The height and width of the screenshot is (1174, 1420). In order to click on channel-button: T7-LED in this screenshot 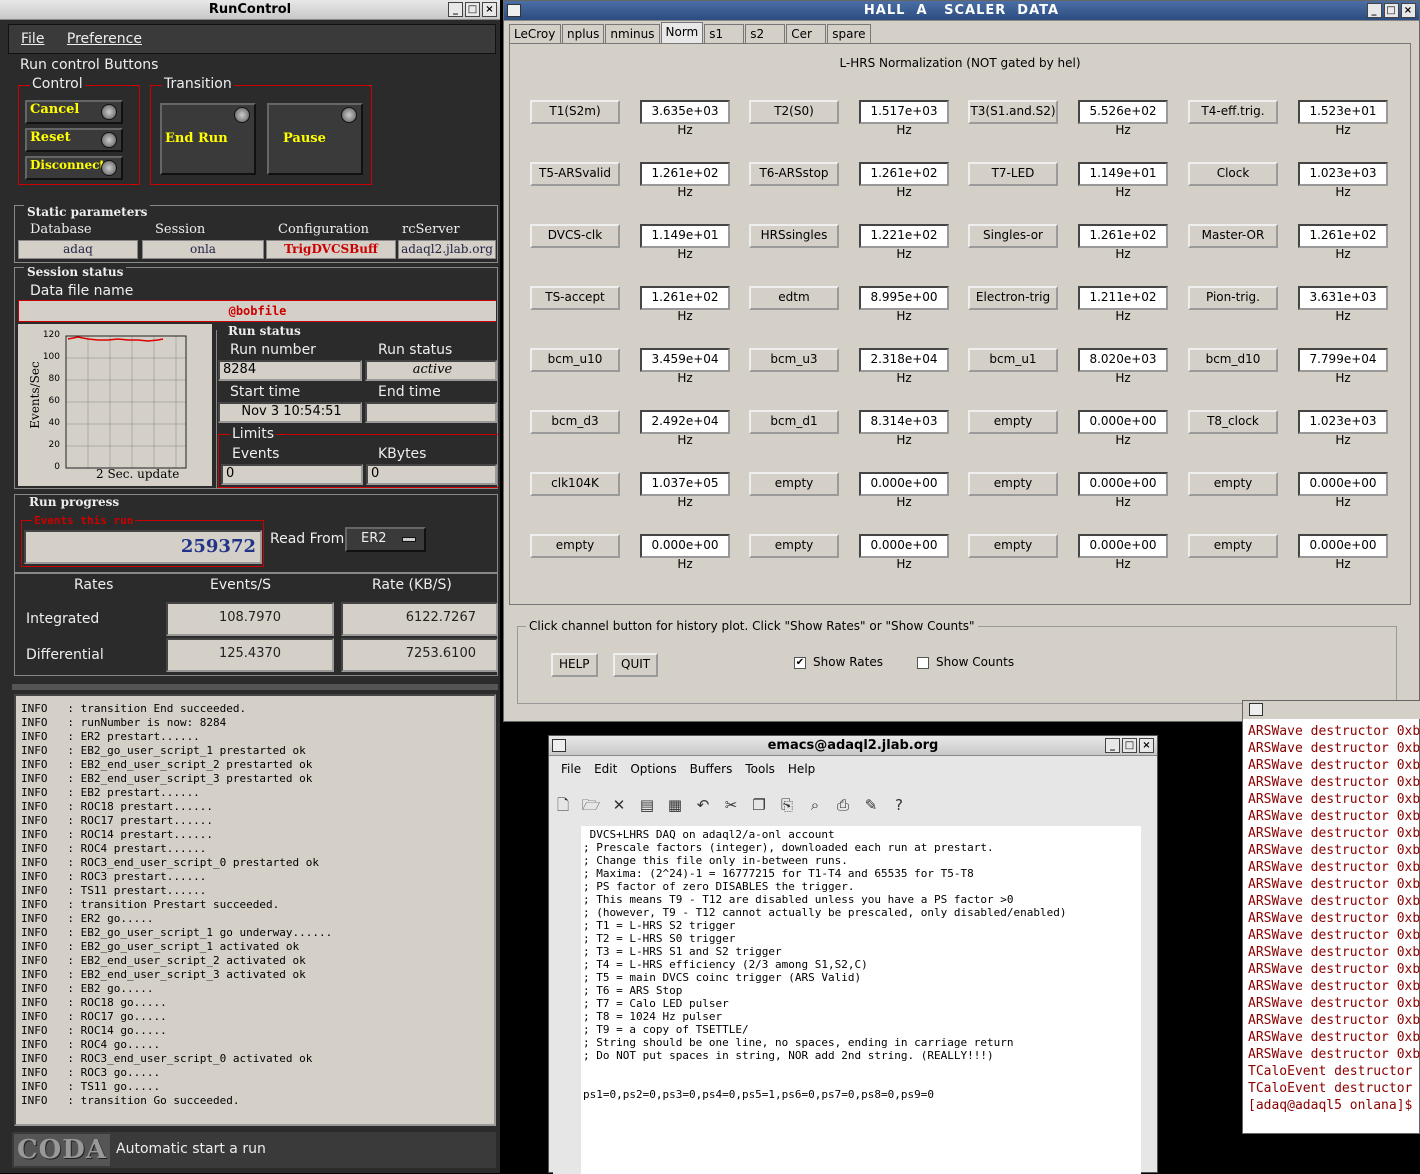, I will do `click(1013, 174)`.